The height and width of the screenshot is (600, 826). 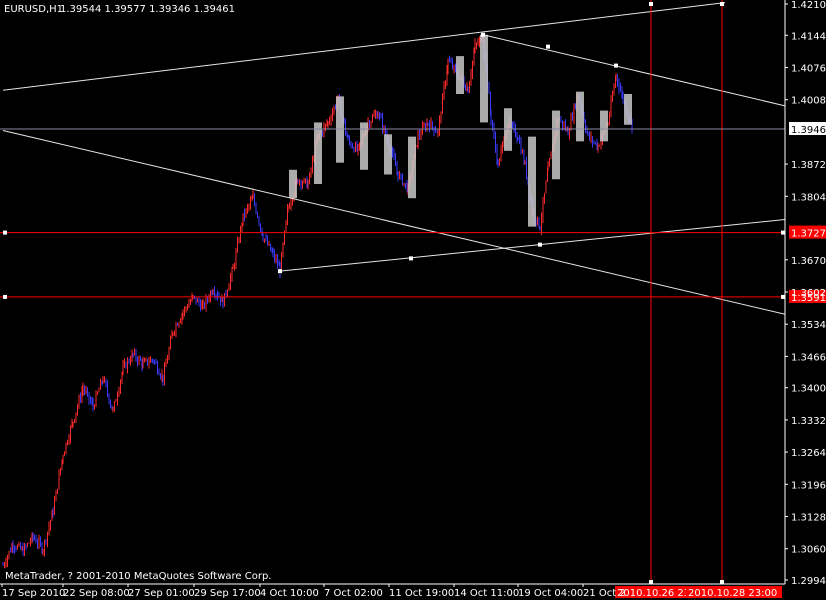 What do you see at coordinates (289, 593) in the screenshot?
I see `time-tick-label: 4 Oct 10:00` at bounding box center [289, 593].